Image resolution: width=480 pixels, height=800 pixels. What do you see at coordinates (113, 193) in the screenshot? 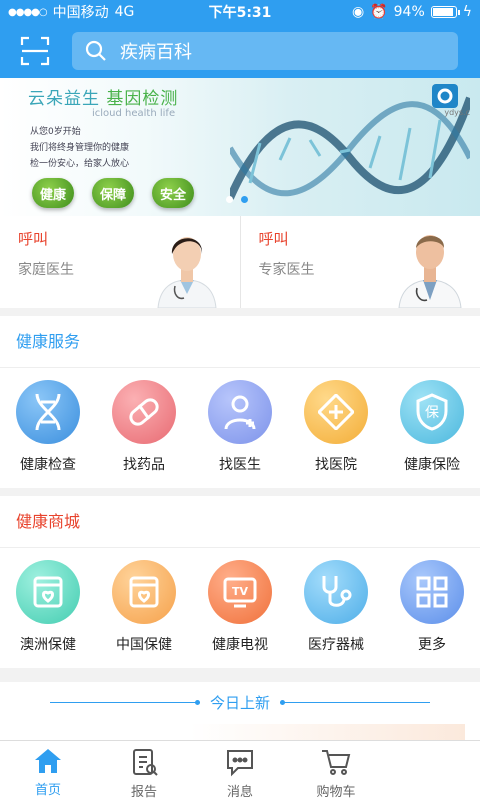
I see `banner-badge-security: 保障` at bounding box center [113, 193].